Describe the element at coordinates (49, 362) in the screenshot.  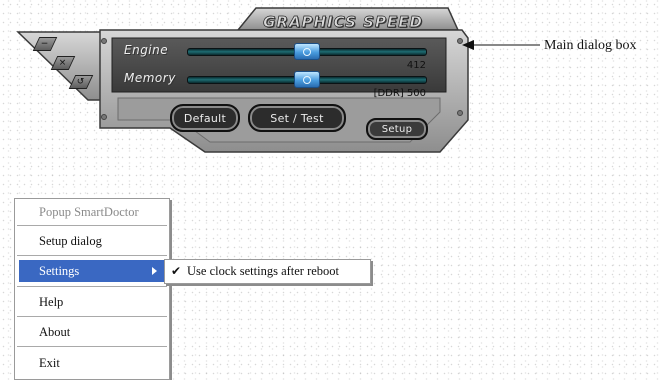
I see `menu-item-label: Exit` at that location.